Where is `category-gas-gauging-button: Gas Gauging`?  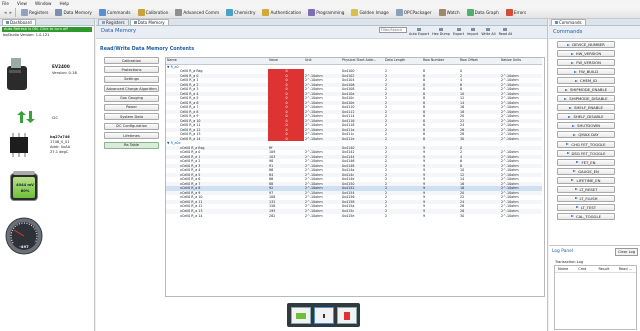 category-gas-gauging-button: Gas Gauging is located at coordinates (131, 98).